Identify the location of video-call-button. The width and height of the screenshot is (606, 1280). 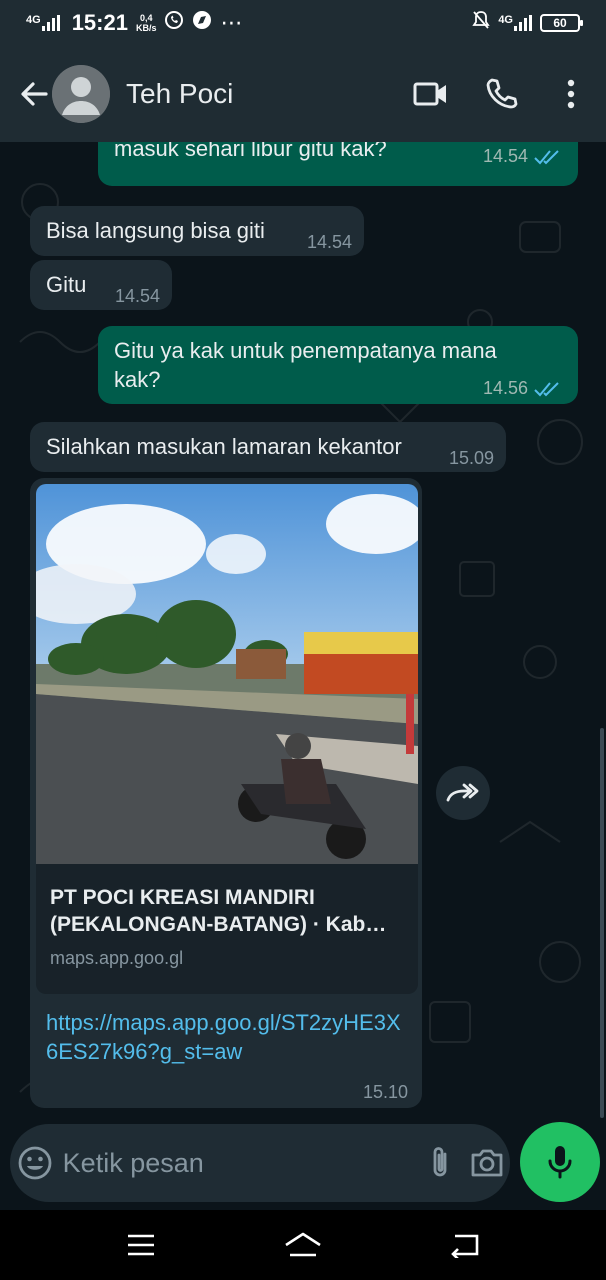
(431, 94).